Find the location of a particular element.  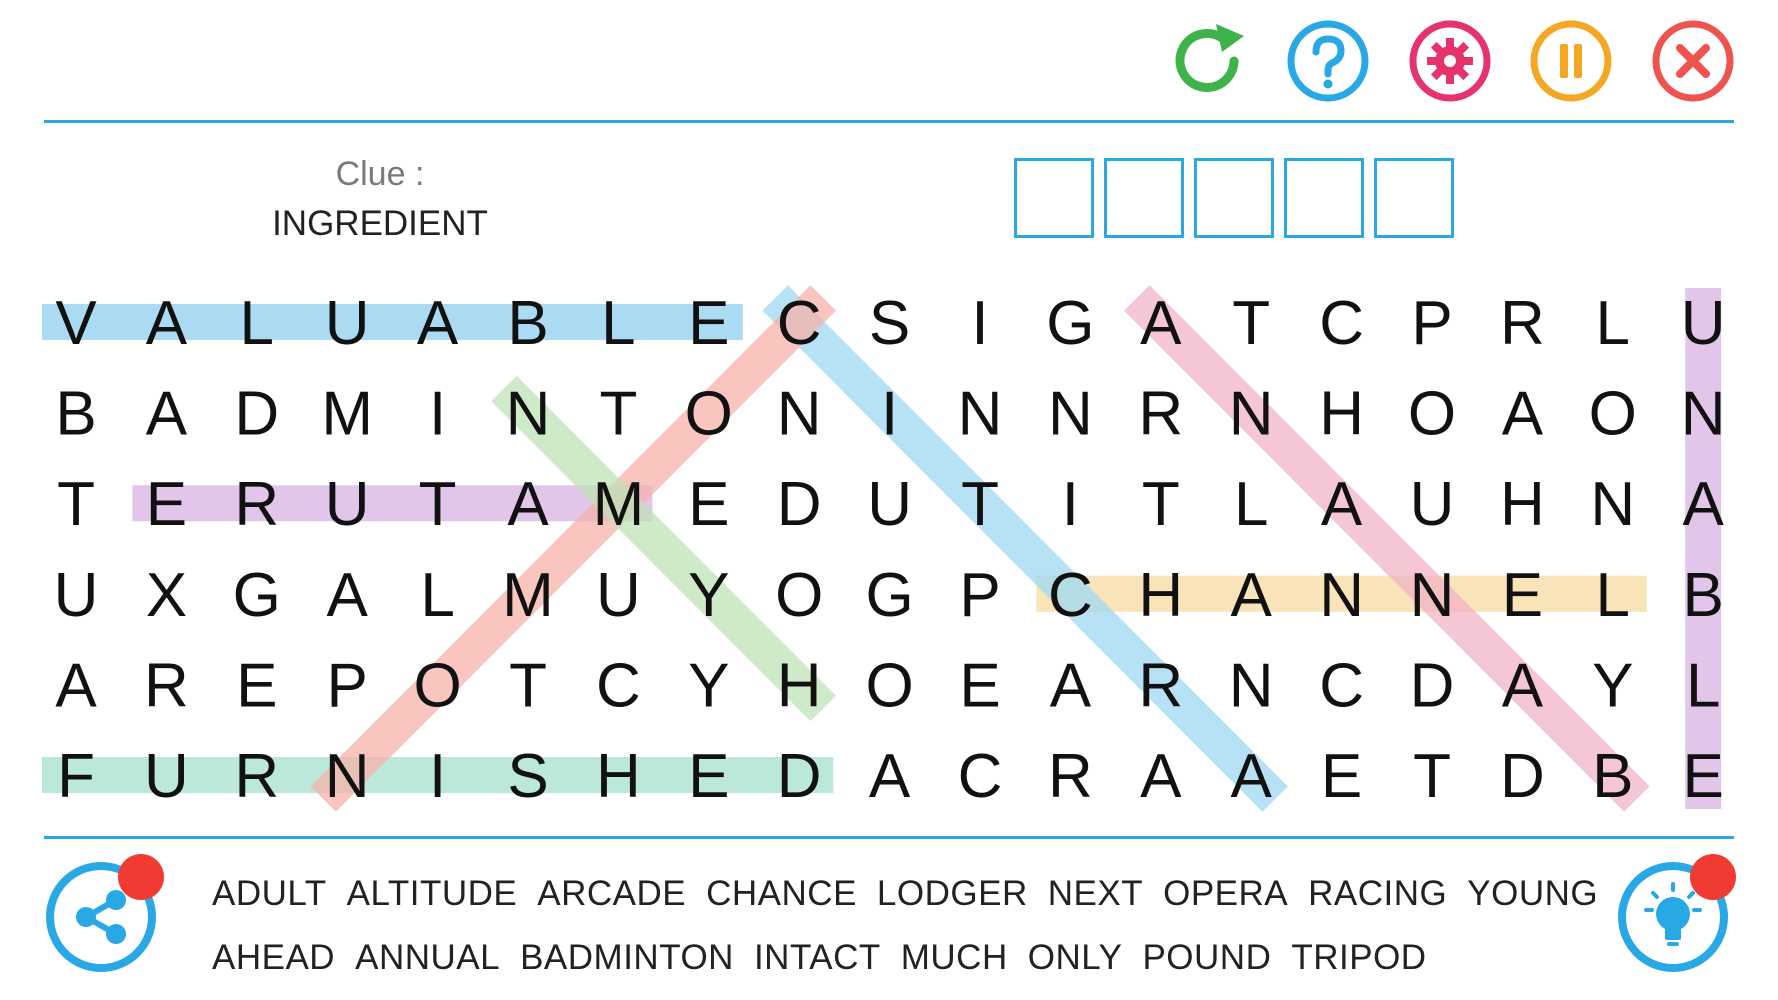

grid-letter: X is located at coordinates (166, 595).